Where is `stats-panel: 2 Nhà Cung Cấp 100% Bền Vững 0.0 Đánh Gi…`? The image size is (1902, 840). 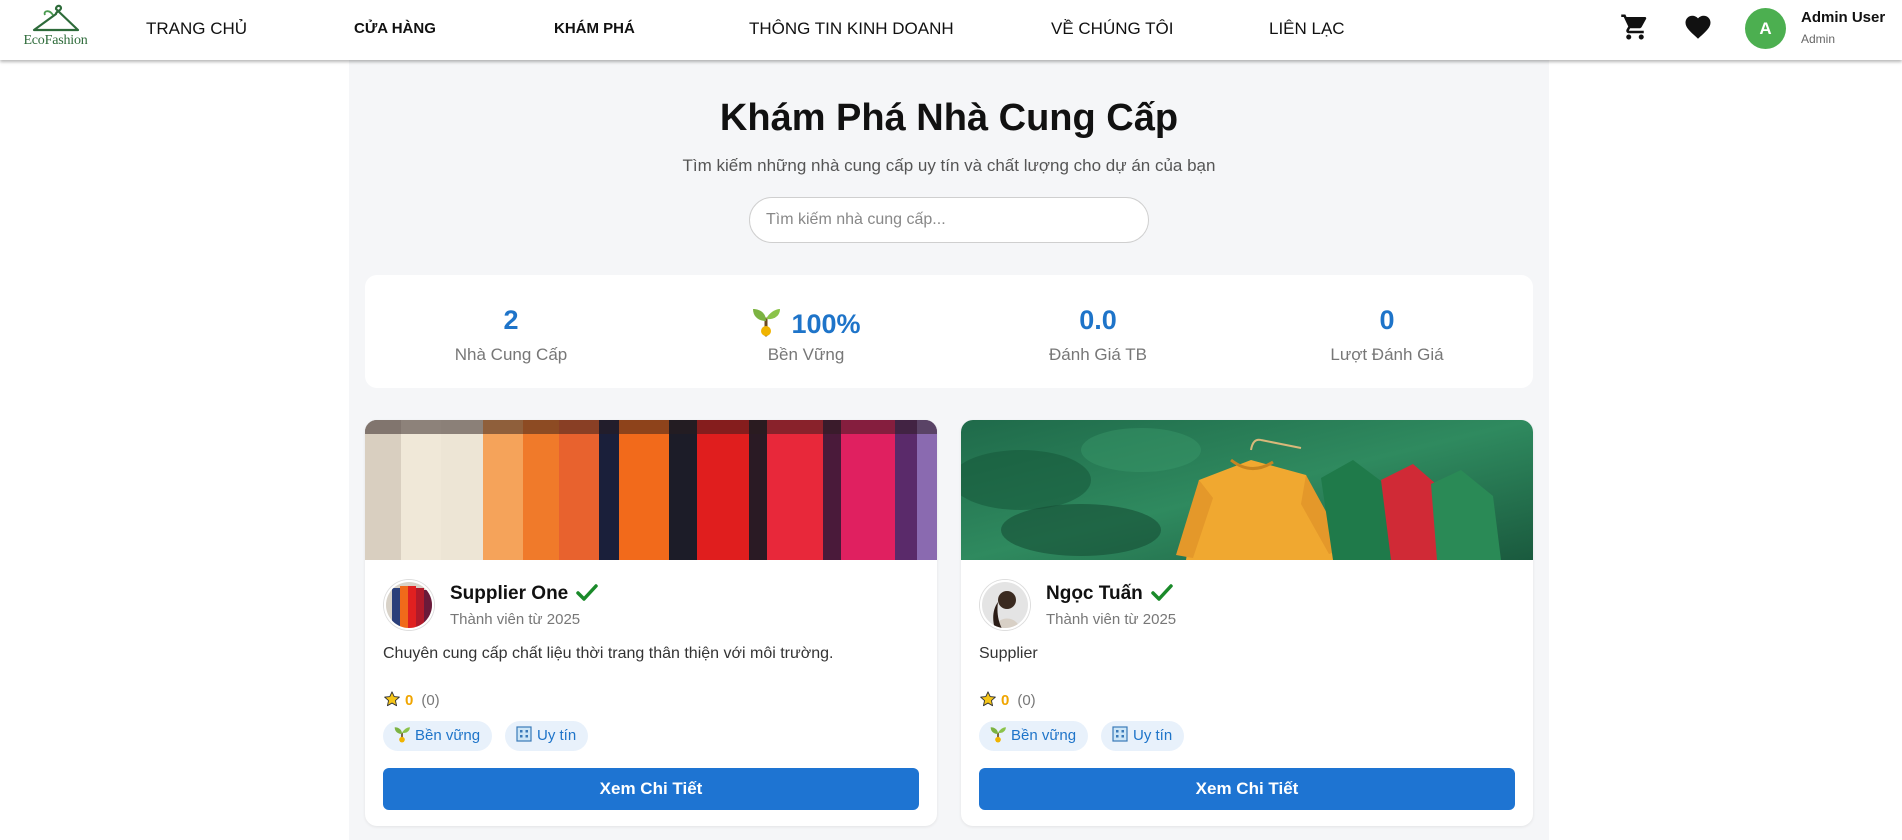 stats-panel: 2 Nhà Cung Cấp 100% Bền Vững 0.0 Đánh Gi… is located at coordinates (949, 331).